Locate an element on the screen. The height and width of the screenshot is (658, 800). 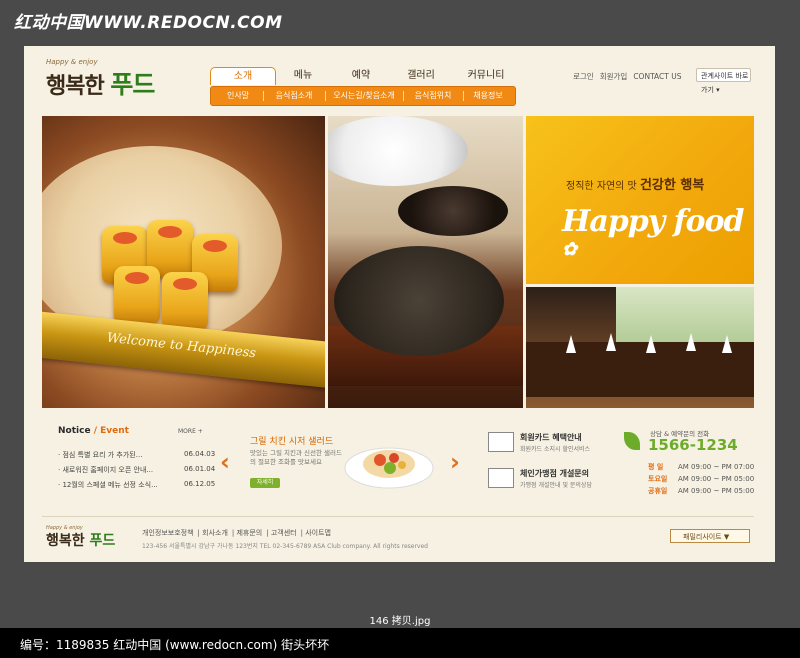
service-subtitle: 회원카드 소지시 할인서비스 is located at coordinates (555, 449).